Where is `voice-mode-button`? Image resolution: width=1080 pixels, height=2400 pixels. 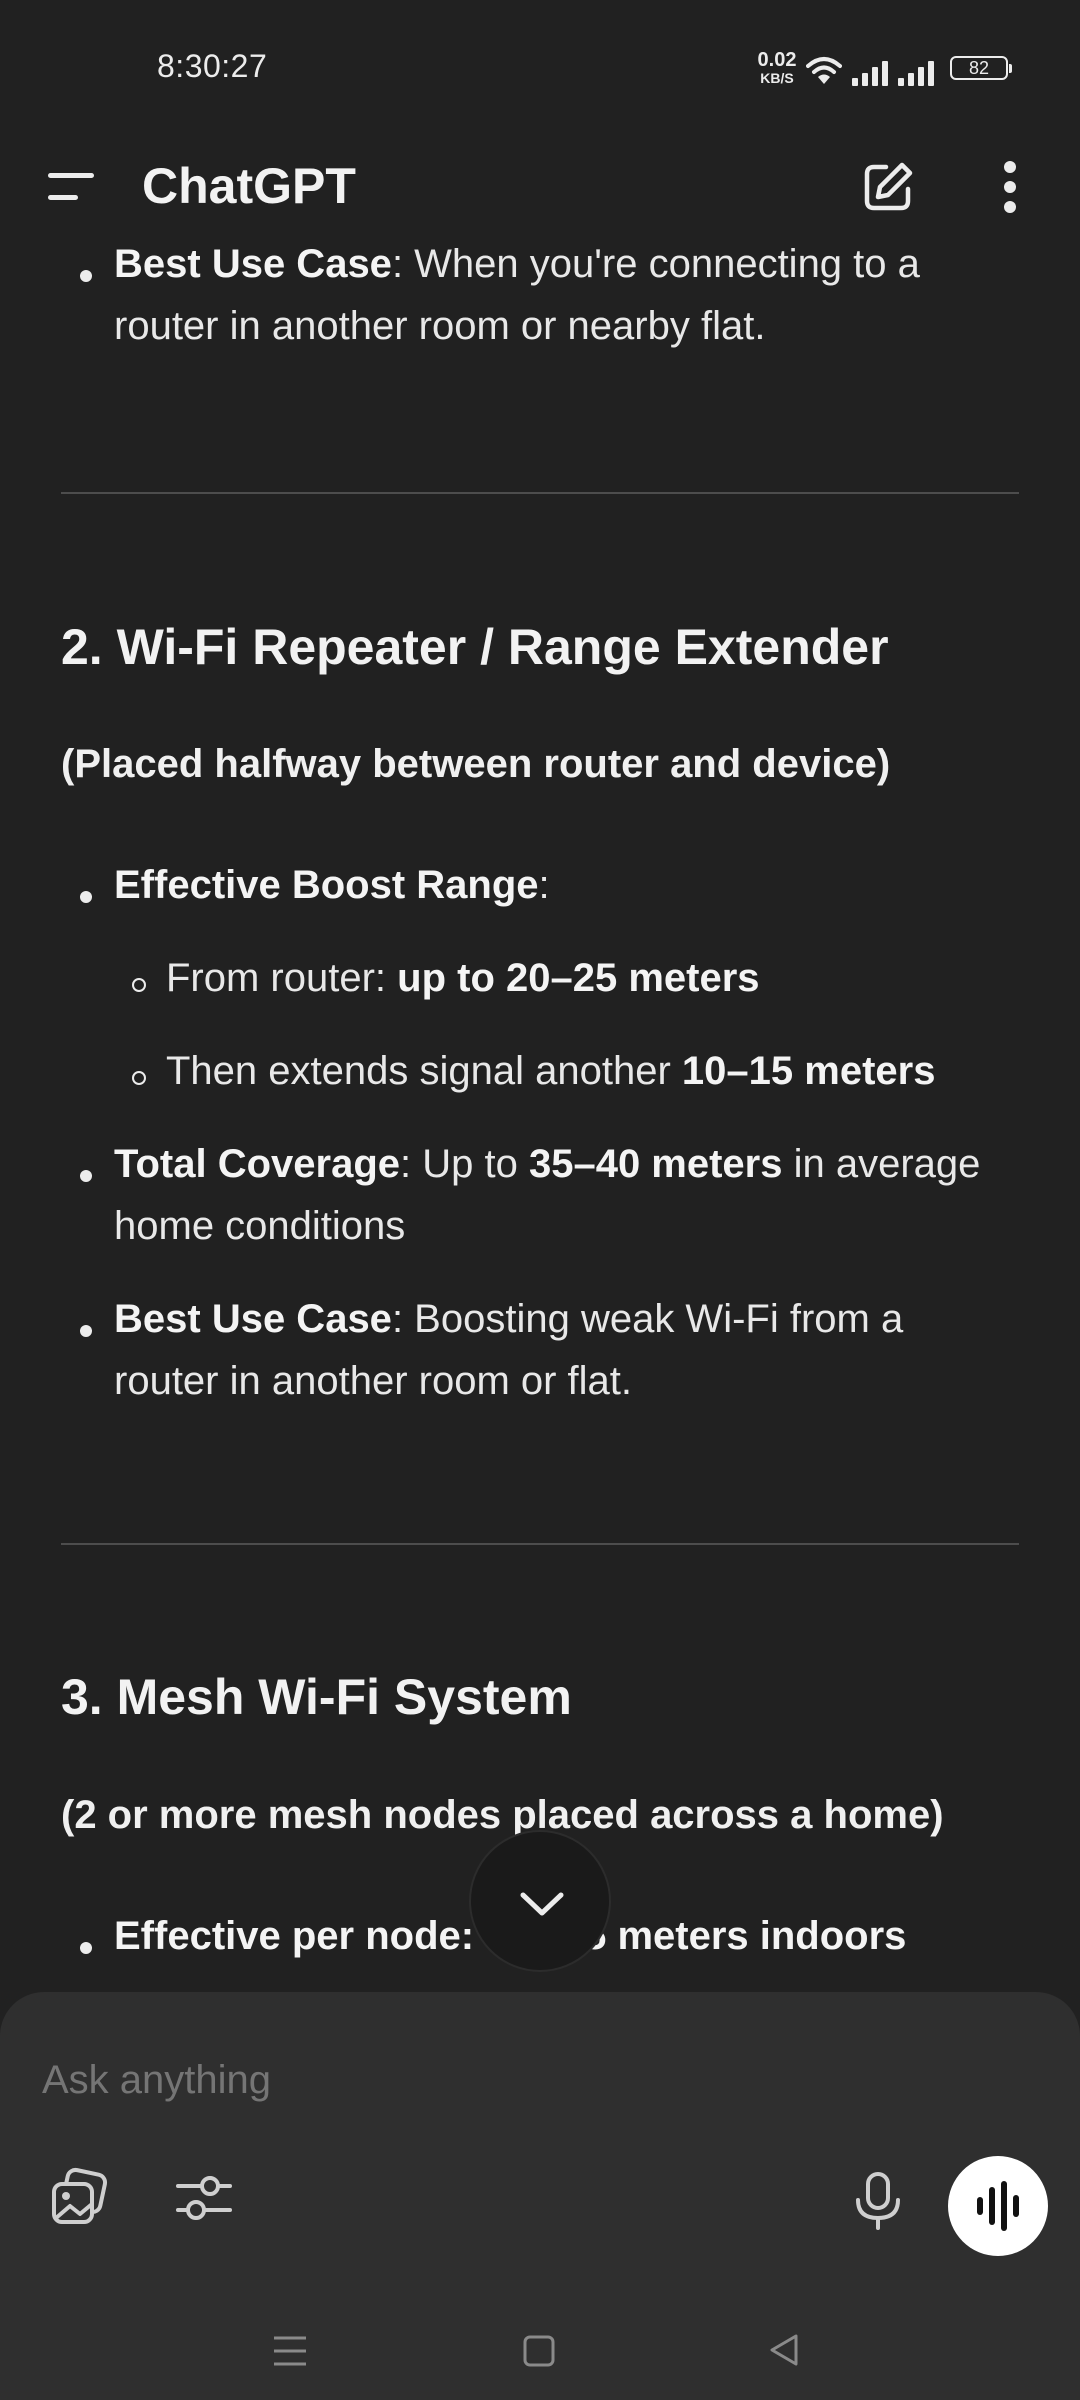 voice-mode-button is located at coordinates (998, 2206).